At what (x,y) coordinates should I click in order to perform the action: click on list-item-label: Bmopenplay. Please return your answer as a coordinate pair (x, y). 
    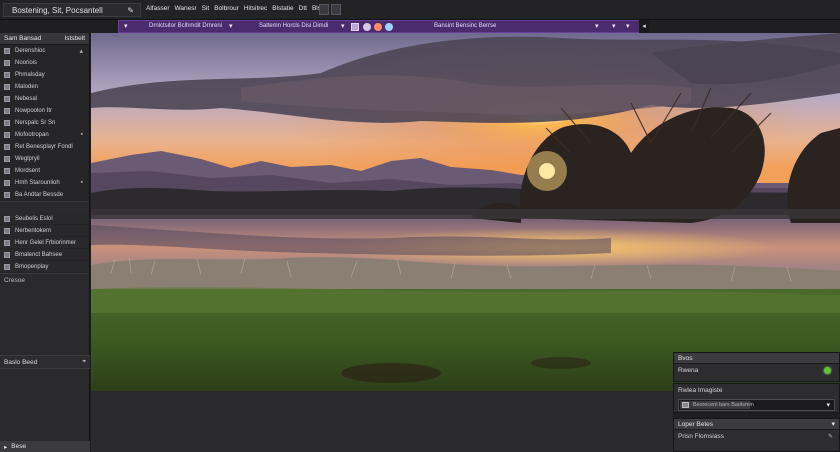
    Looking at the image, I should click on (32, 266).